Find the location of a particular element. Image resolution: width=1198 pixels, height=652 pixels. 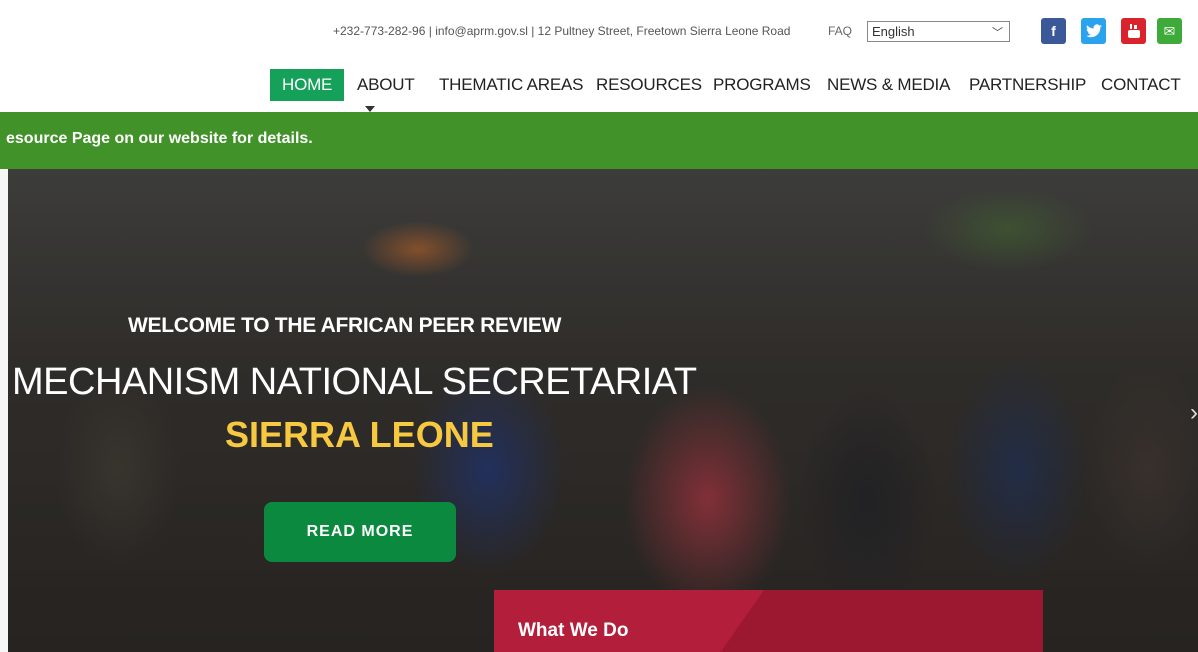

nav-item-resources: RESOURCES is located at coordinates (649, 85).